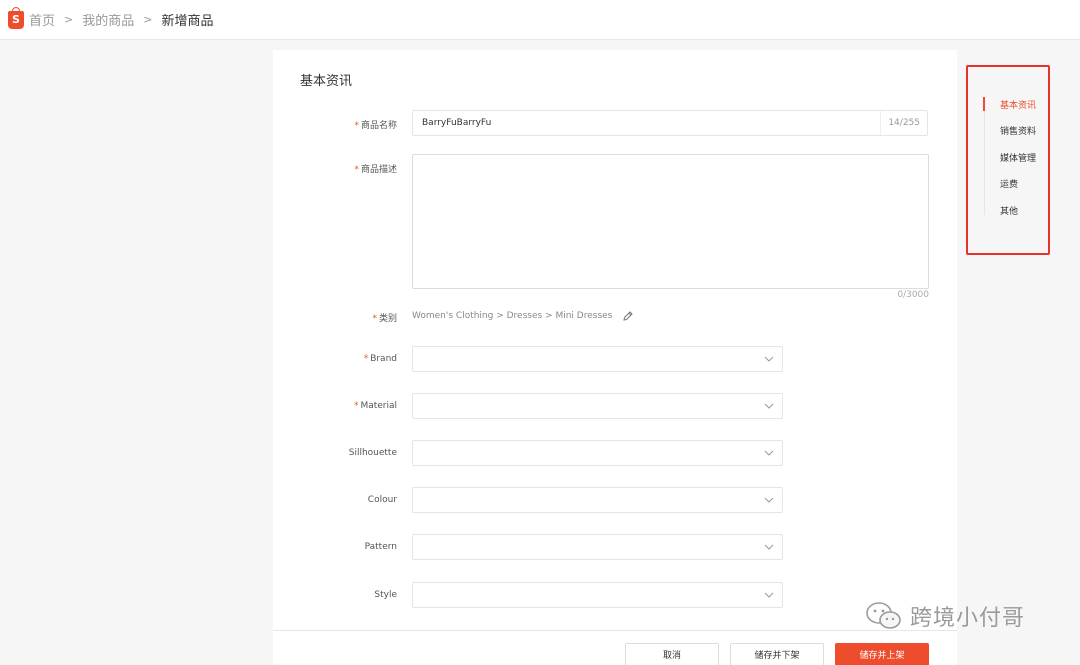 Image resolution: width=1080 pixels, height=665 pixels. I want to click on product-name-counter: 14/255, so click(900, 123).